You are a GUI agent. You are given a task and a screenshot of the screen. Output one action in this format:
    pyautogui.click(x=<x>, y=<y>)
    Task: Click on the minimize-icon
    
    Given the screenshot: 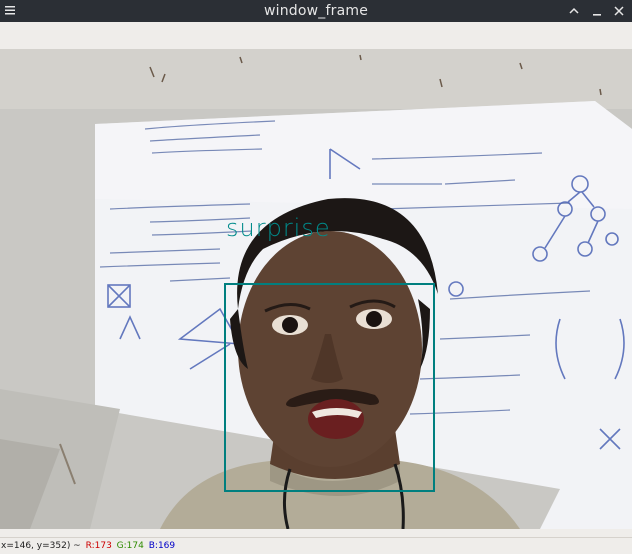 What is the action you would take?
    pyautogui.click(x=597, y=11)
    